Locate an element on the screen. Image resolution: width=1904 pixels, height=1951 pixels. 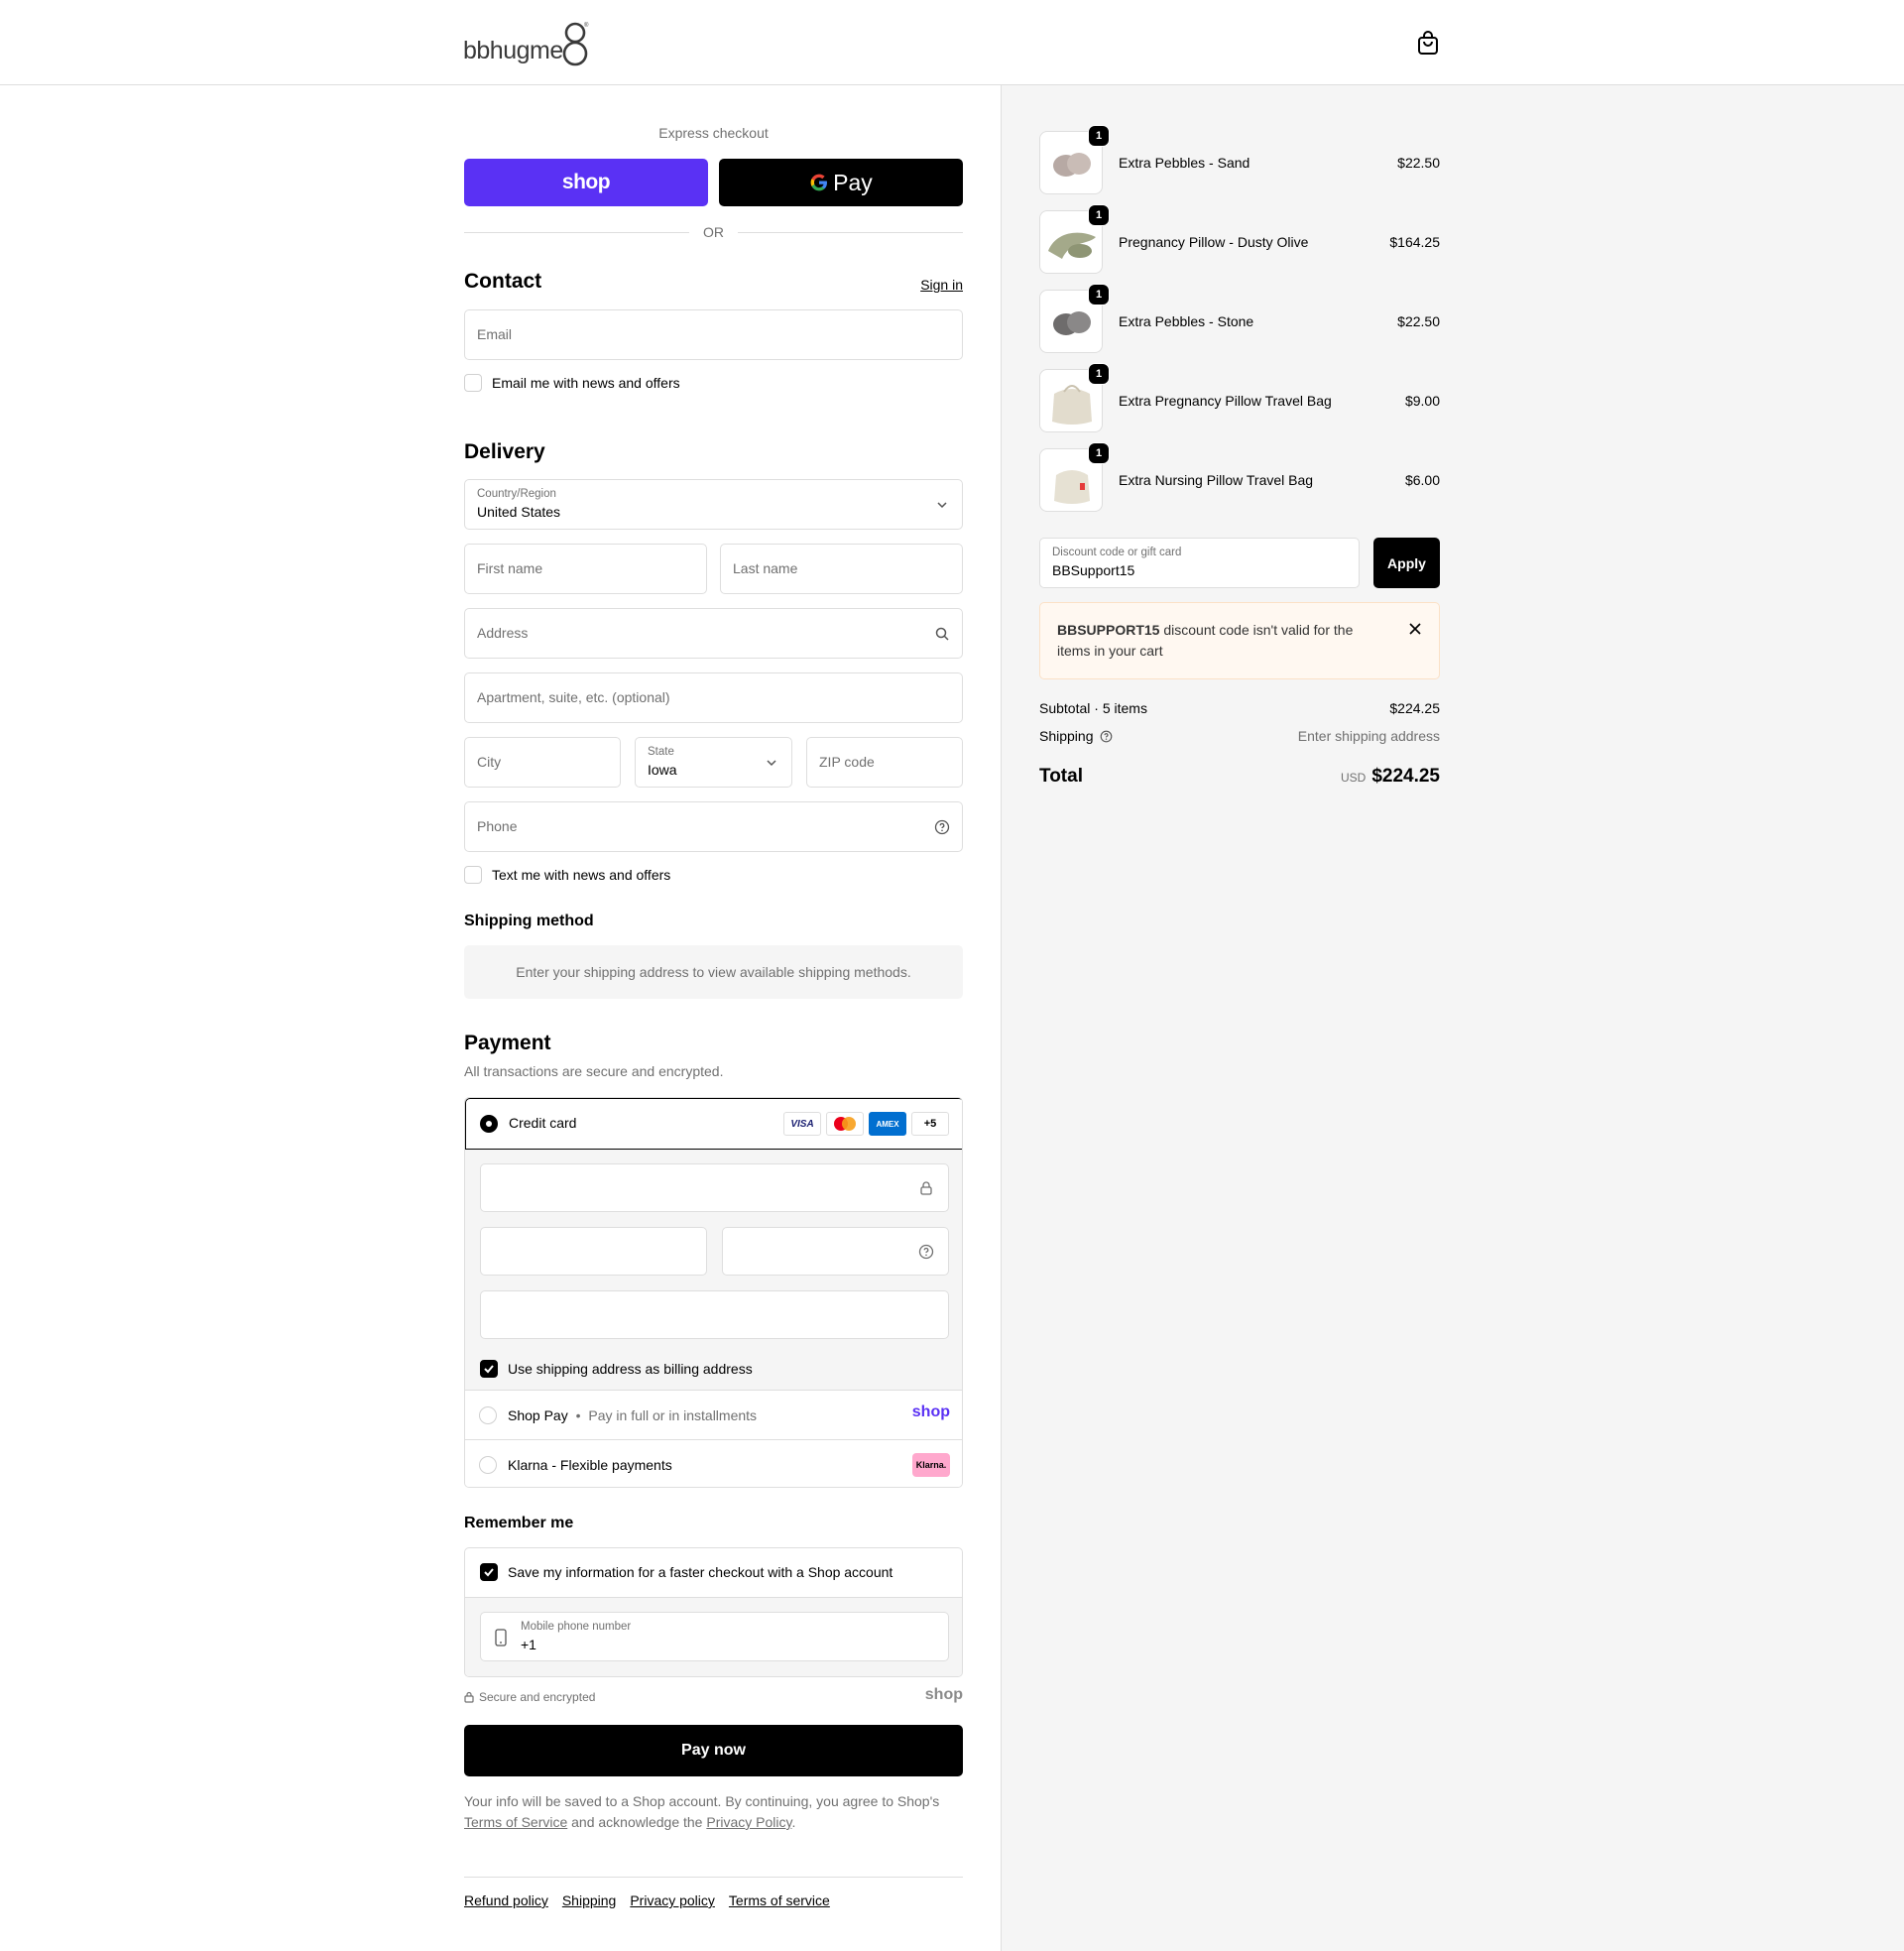
credit-card-label: Credit card is located at coordinates (543, 1123).